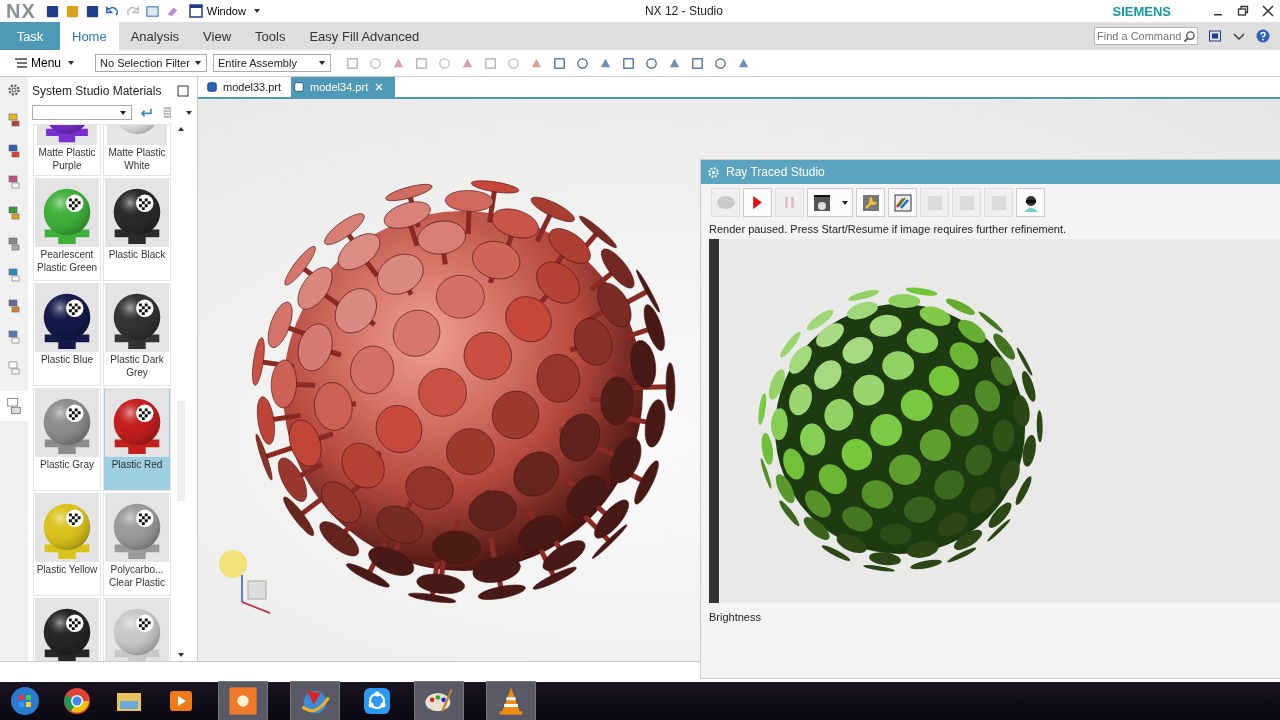 Image resolution: width=1280 pixels, height=720 pixels. What do you see at coordinates (21, 11) in the screenshot?
I see `app-logo: NX` at bounding box center [21, 11].